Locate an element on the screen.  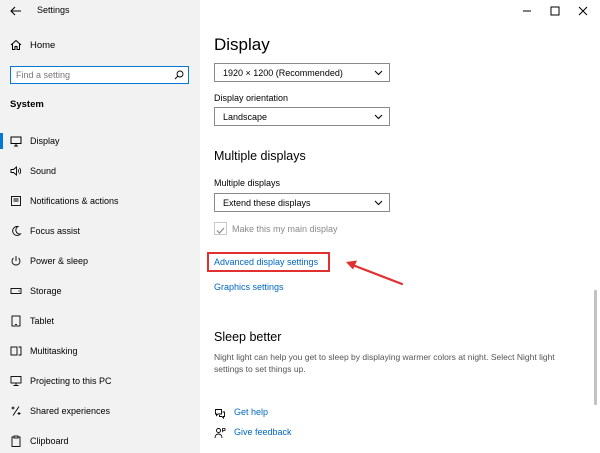
give-feedback-link: Give feedback is located at coordinates (263, 432).